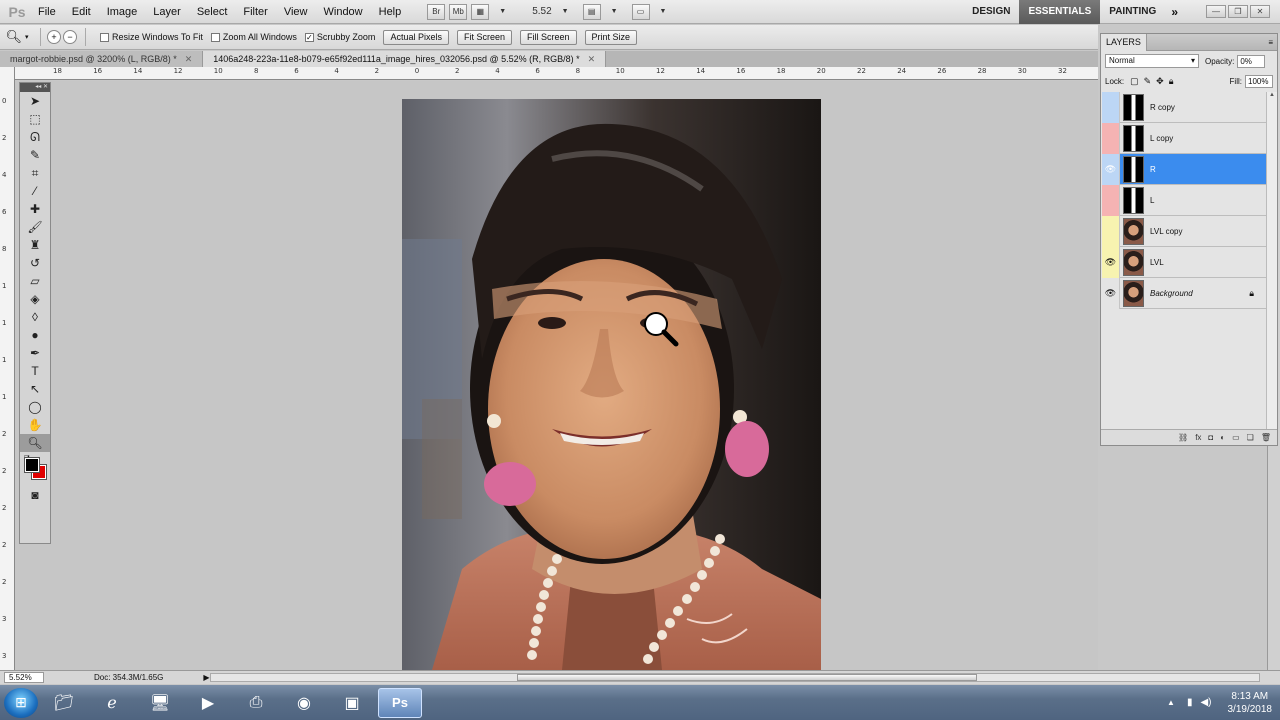  What do you see at coordinates (1190, 702) in the screenshot?
I see `network-icon: ▮` at bounding box center [1190, 702].